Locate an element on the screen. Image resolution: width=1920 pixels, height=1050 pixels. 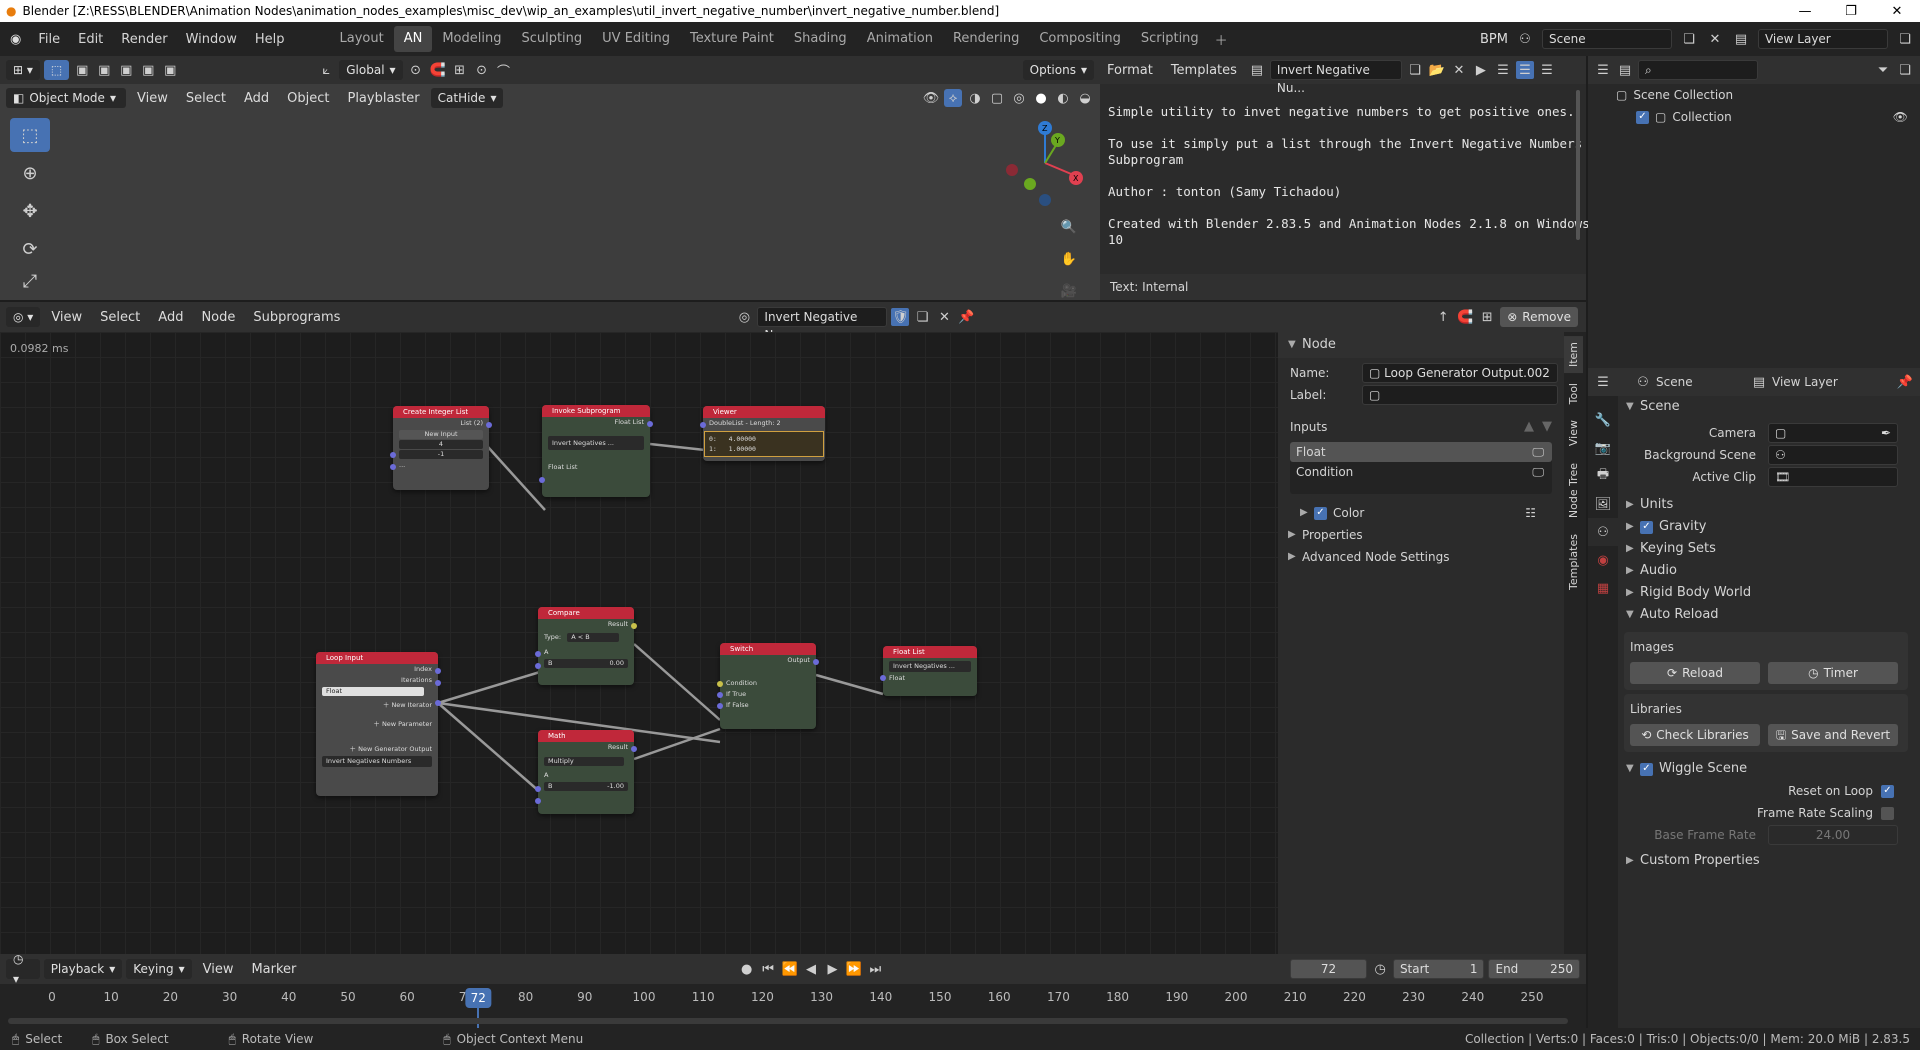
editor-type-button: ⊞ ▾ is located at coordinates (23, 70).